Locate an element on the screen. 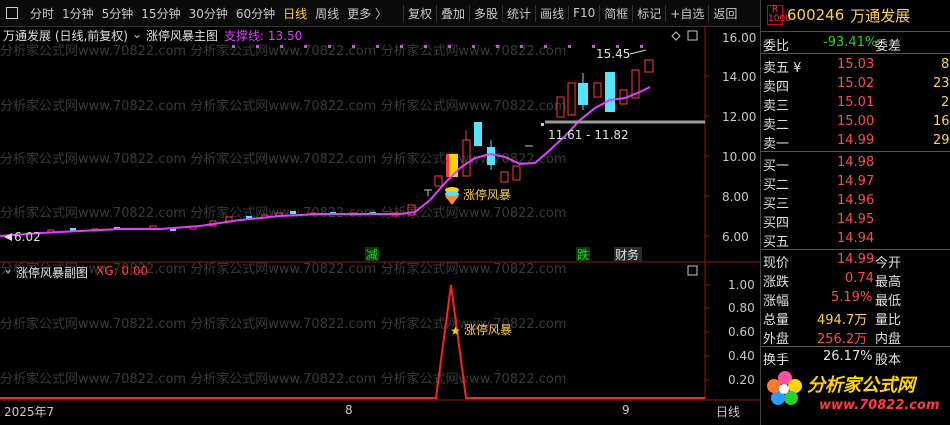 The image size is (950, 425). tb-5min: 5分钟 is located at coordinates (118, 13).